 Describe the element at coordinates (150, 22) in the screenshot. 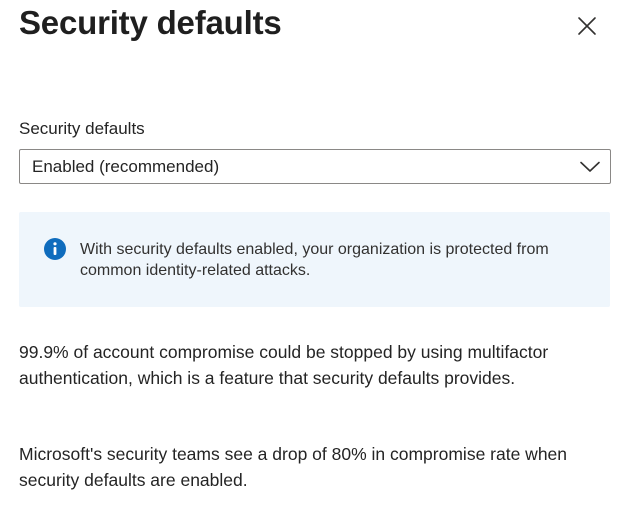

I see `panel-title: Security defaults` at that location.